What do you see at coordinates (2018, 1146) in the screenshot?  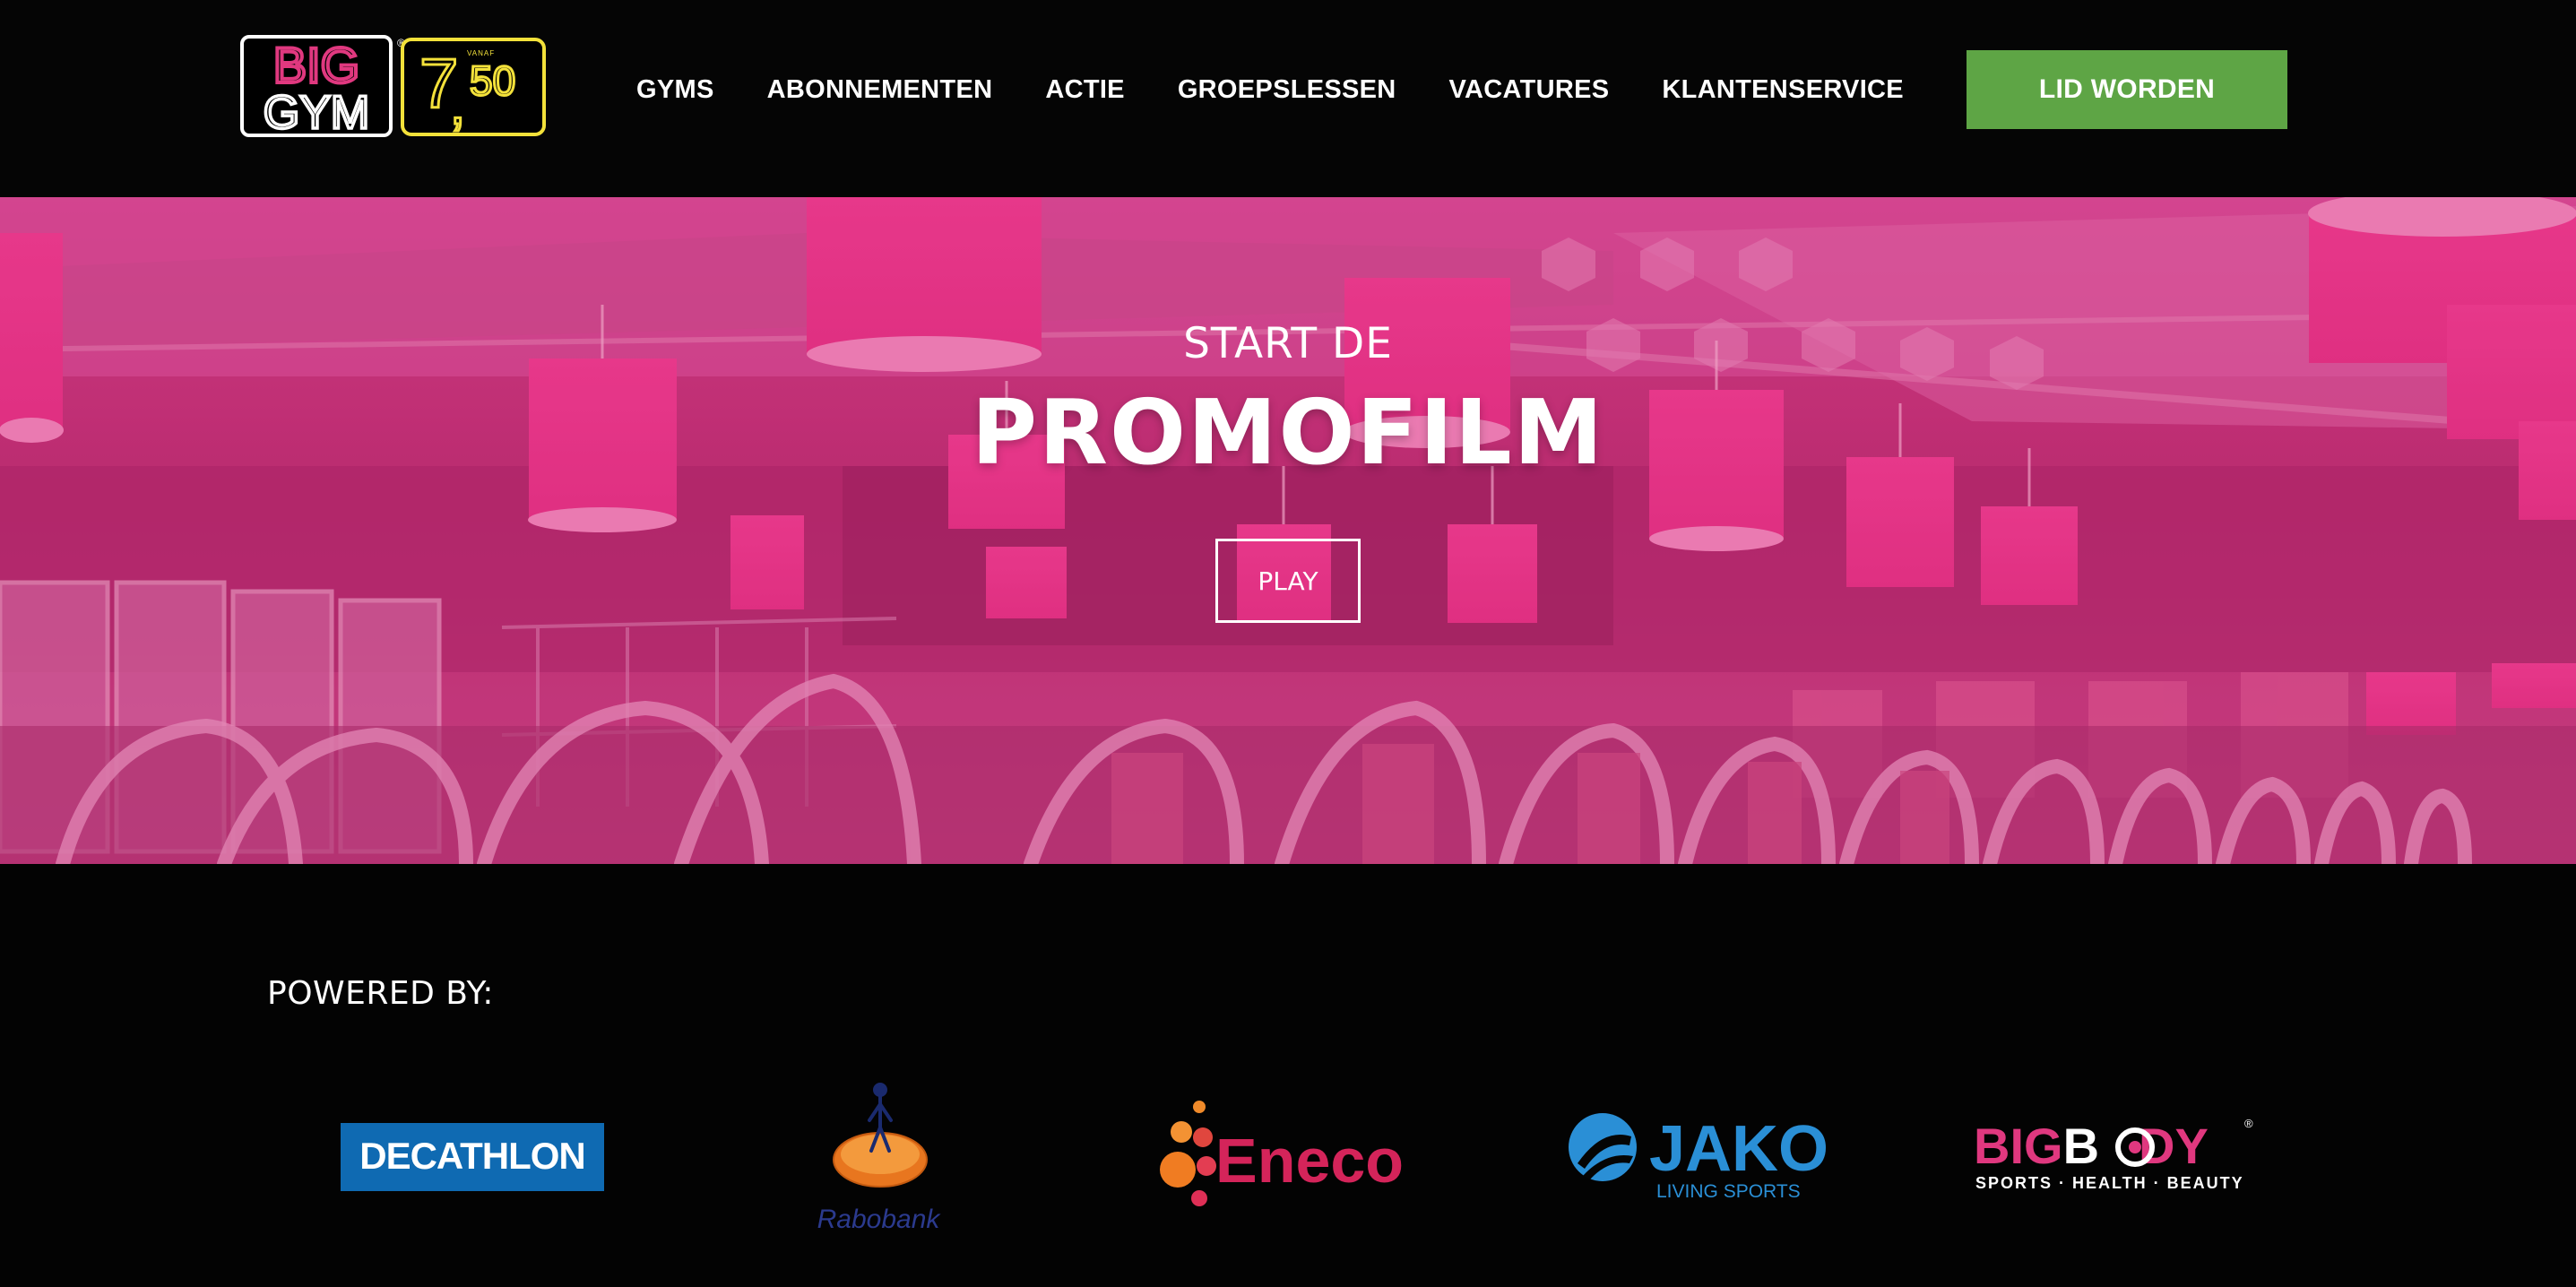 I see `bigbody-big-text: BIG` at bounding box center [2018, 1146].